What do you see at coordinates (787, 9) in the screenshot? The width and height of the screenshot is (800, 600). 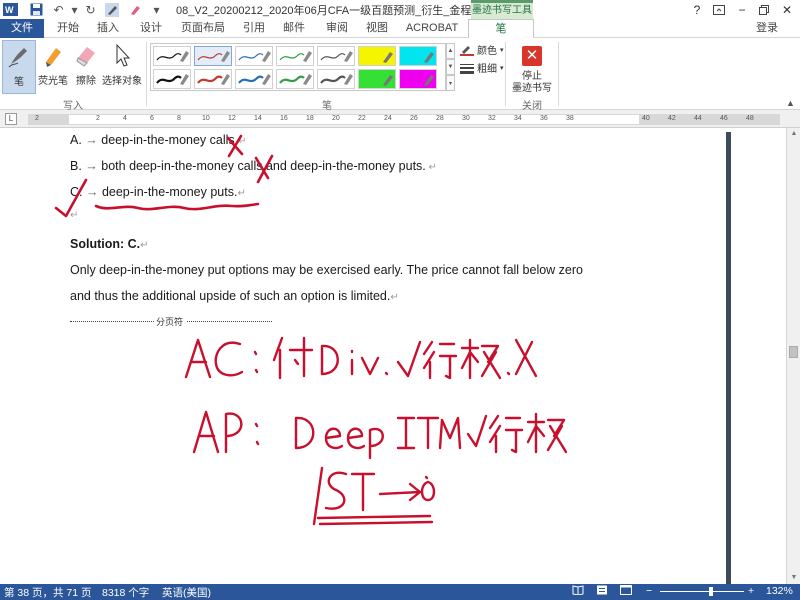 I see `close-icon: ✕` at bounding box center [787, 9].